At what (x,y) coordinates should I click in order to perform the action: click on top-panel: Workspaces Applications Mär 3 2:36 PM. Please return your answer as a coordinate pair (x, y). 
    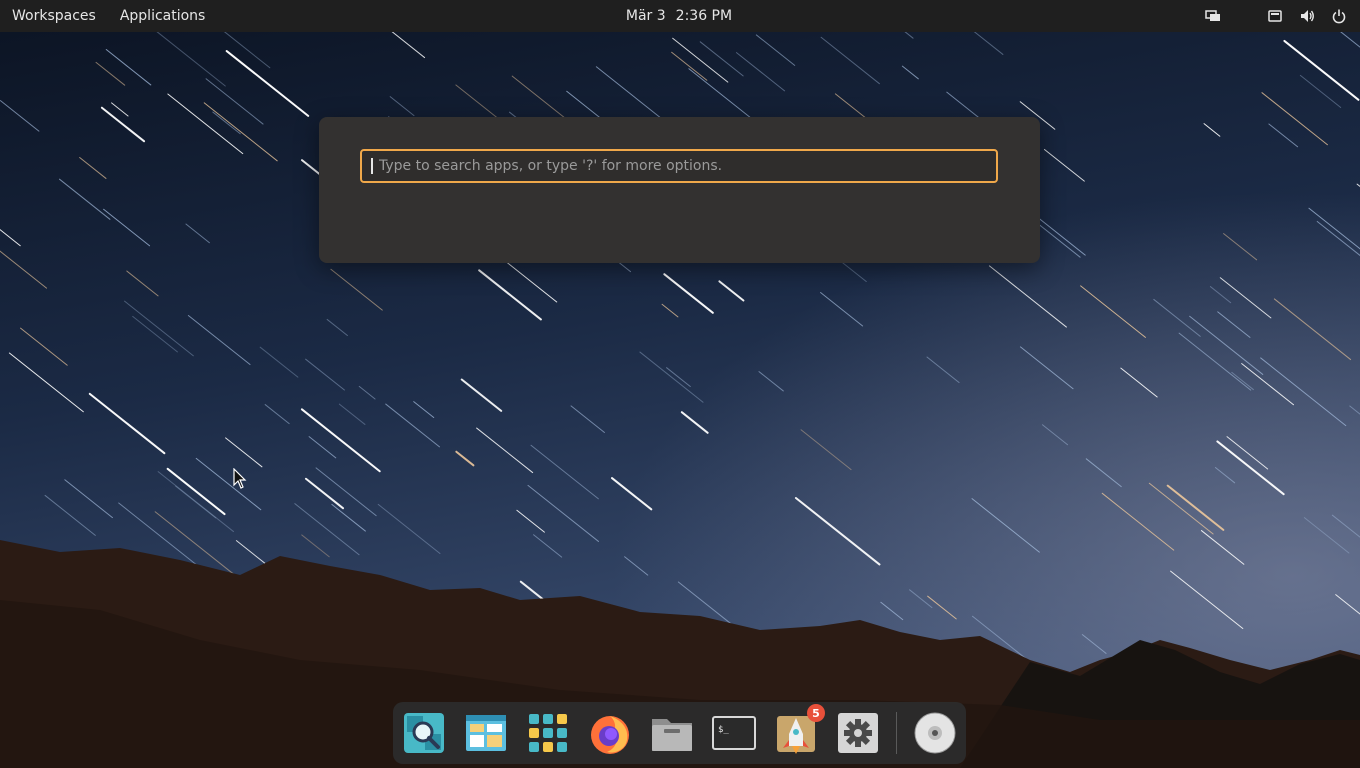
    Looking at the image, I should click on (680, 16).